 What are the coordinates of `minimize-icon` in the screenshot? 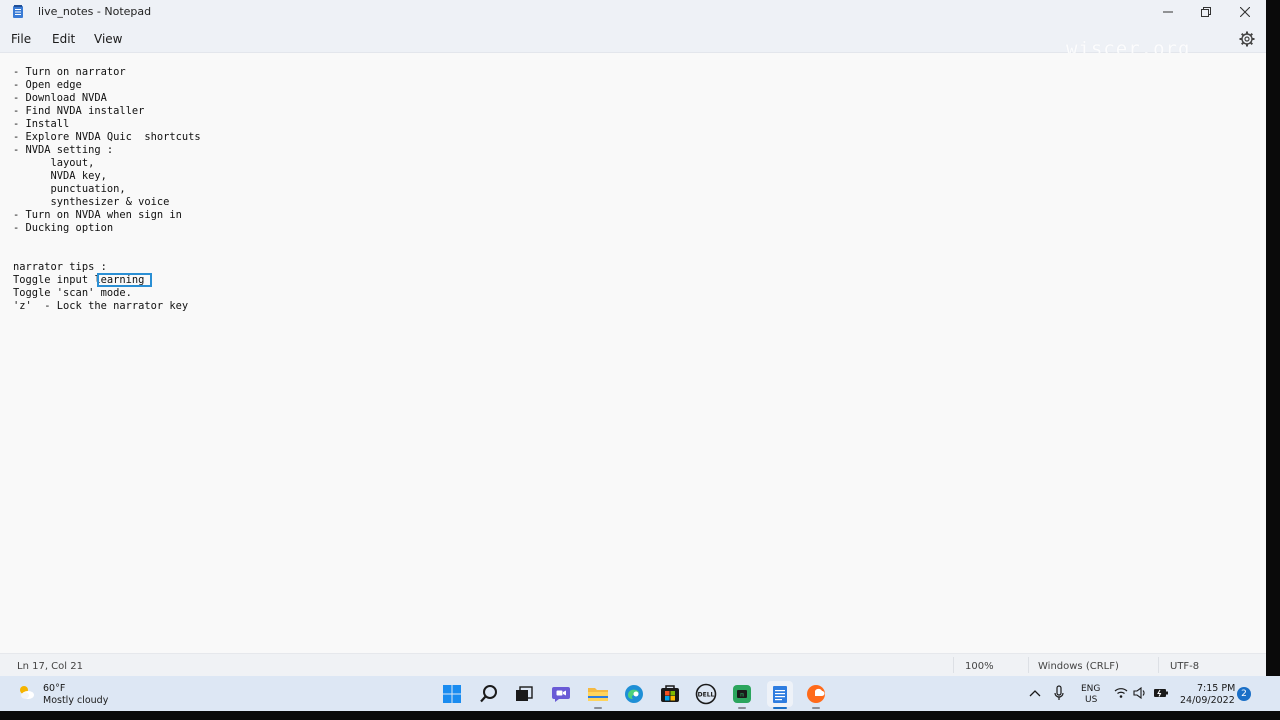 It's located at (1168, 12).